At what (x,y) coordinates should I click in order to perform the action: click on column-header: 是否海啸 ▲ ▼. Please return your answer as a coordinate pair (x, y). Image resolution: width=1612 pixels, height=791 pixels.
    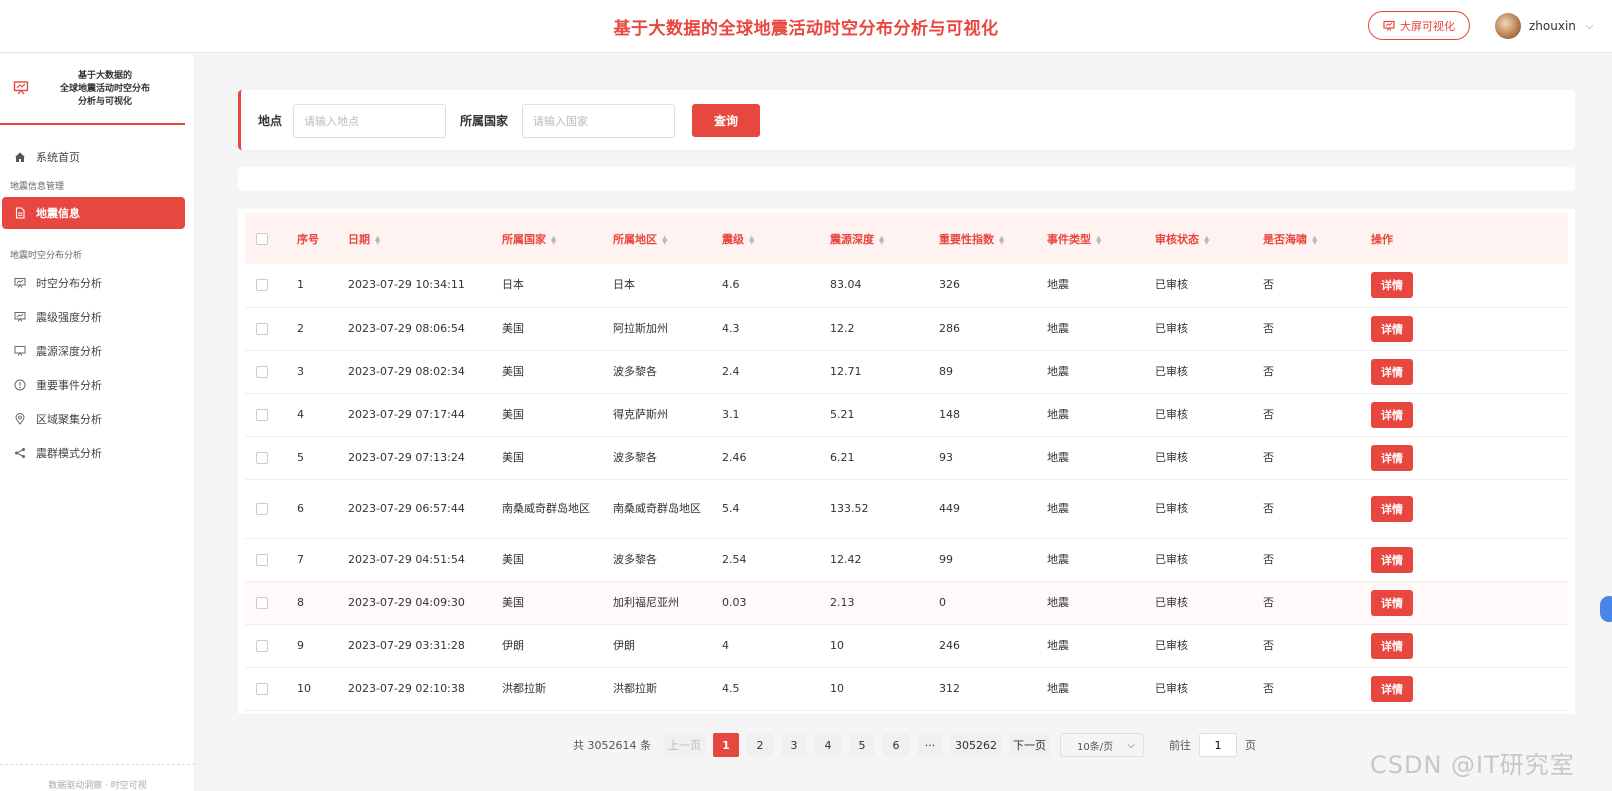
    Looking at the image, I should click on (1317, 238).